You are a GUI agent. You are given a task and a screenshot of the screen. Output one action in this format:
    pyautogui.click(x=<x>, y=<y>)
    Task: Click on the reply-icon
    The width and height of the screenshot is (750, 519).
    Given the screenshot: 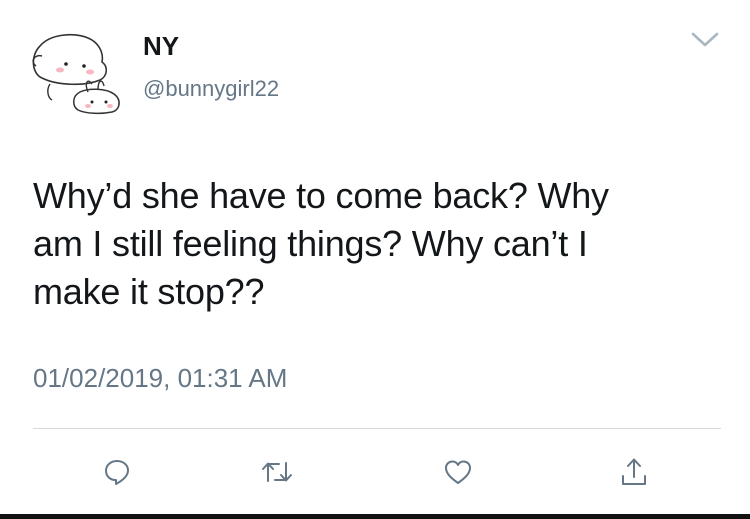 What is the action you would take?
    pyautogui.click(x=117, y=472)
    